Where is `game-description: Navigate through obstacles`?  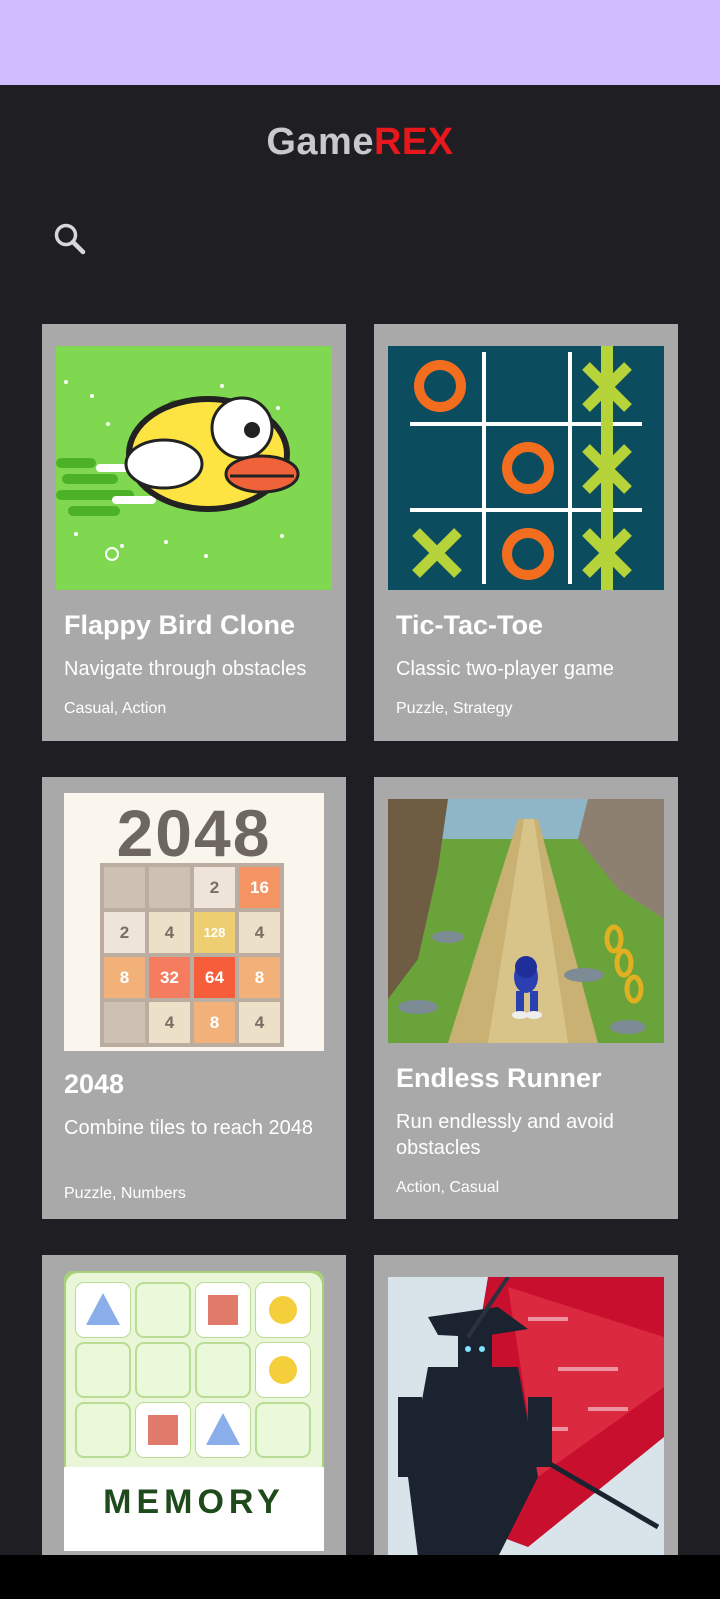 game-description: Navigate through obstacles is located at coordinates (185, 669).